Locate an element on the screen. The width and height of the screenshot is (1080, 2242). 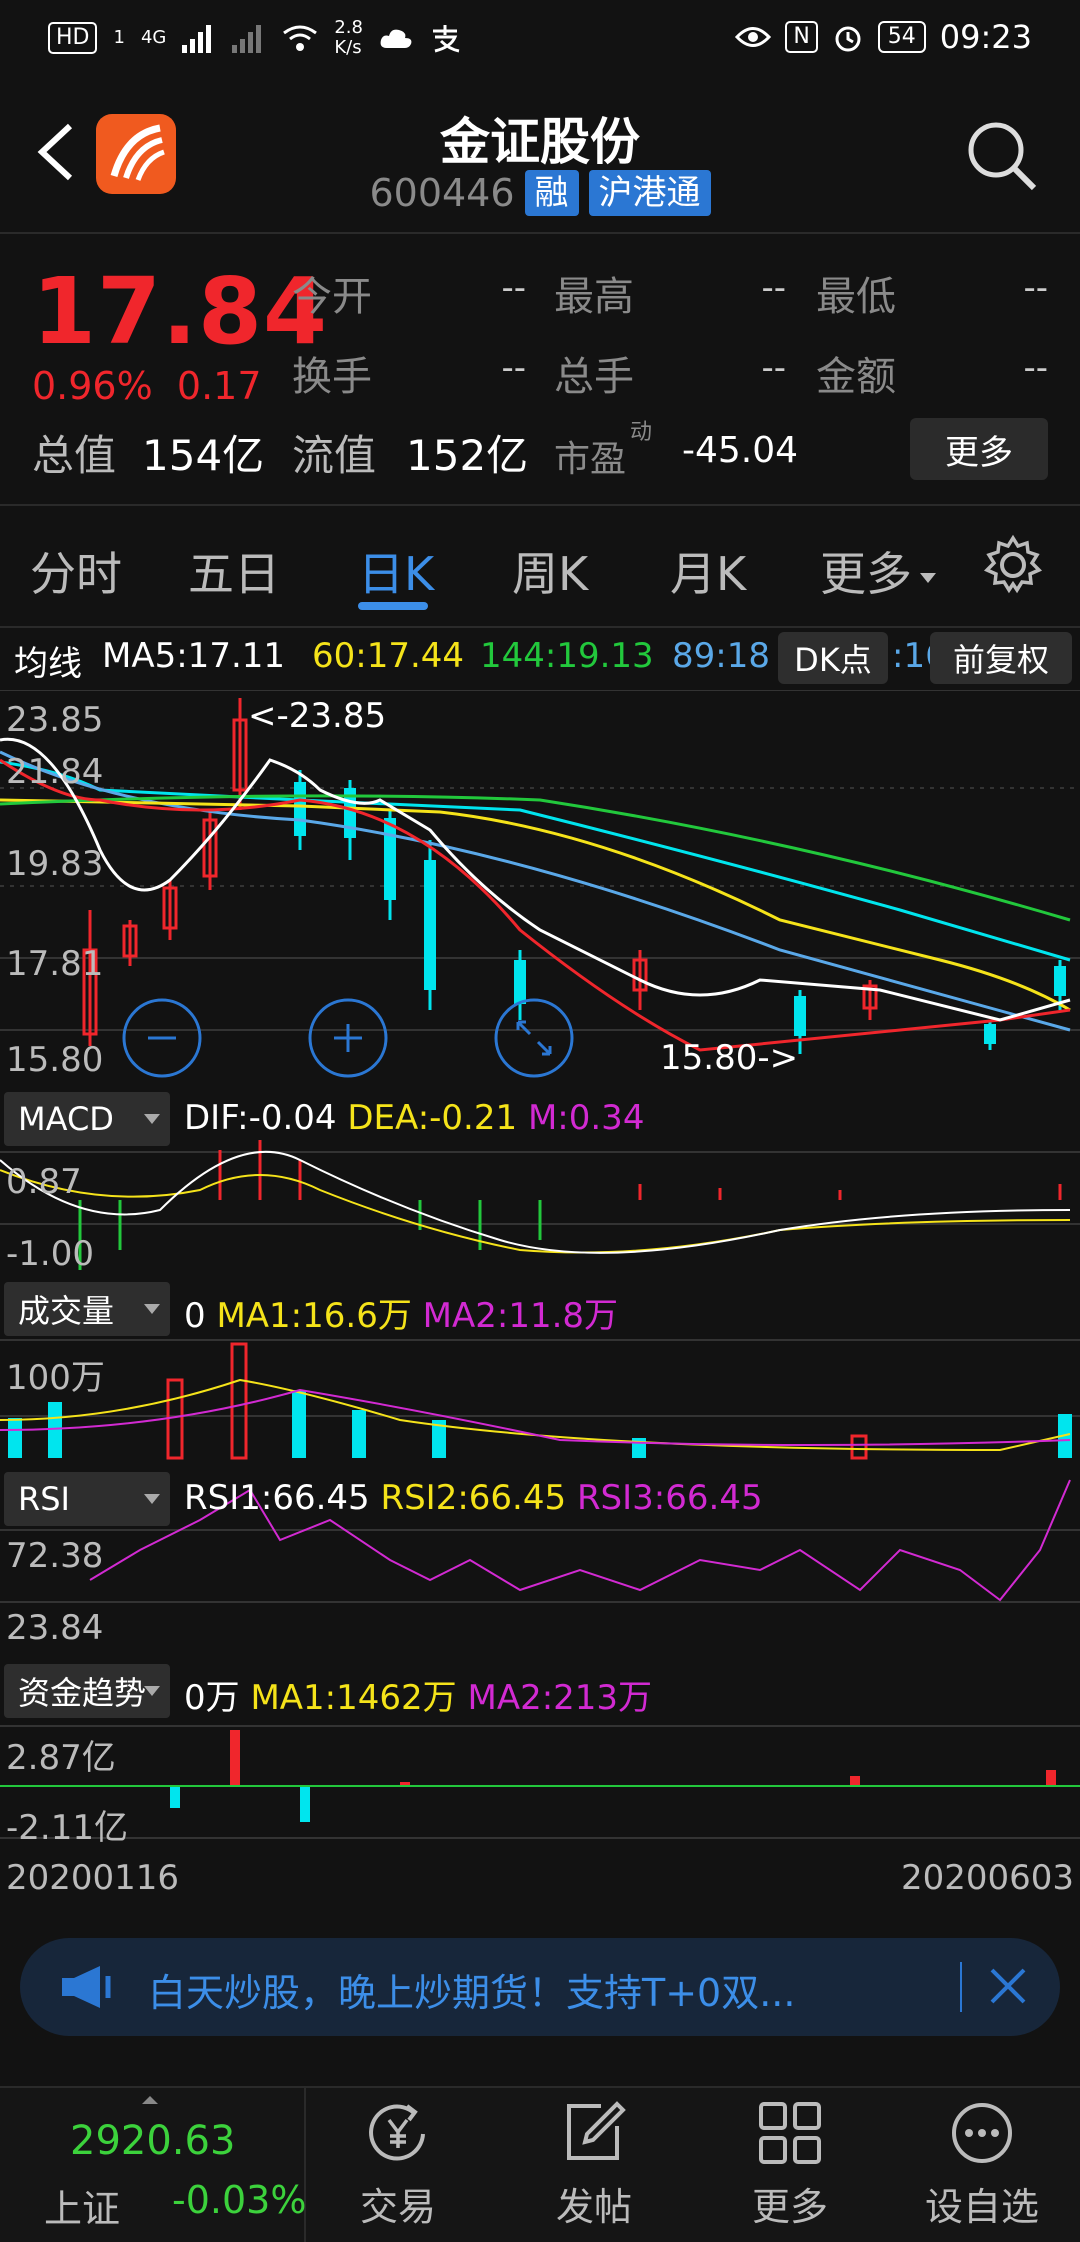
tab-more-label: 更多 is located at coordinates (866, 574).